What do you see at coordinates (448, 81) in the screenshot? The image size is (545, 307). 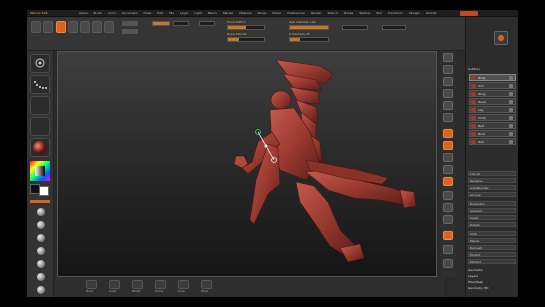 I see `actual-button` at bounding box center [448, 81].